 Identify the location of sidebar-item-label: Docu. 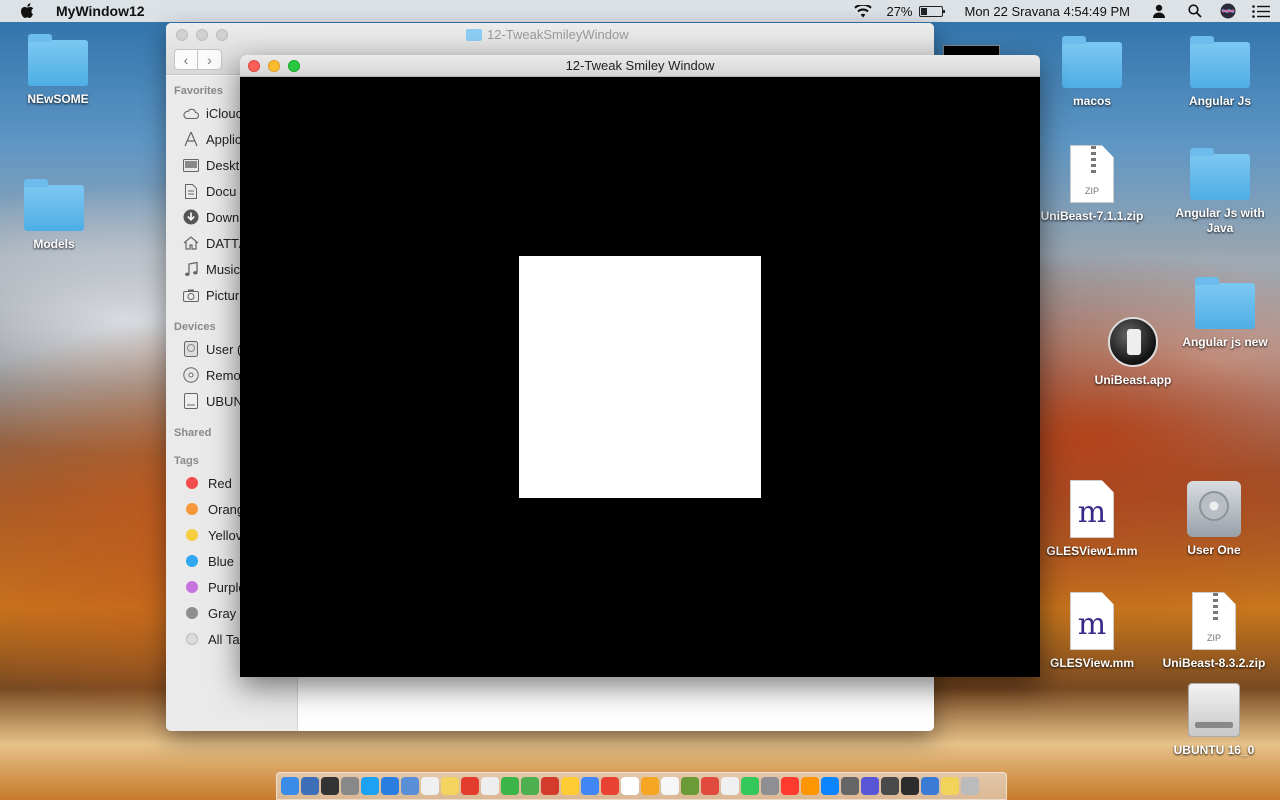
(221, 191).